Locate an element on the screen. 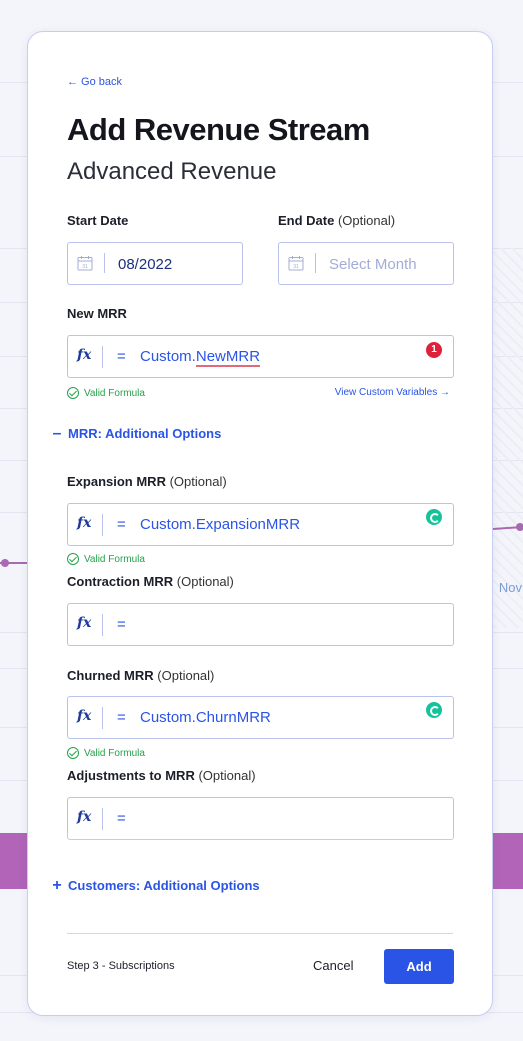  end-date-label: End Date (Optional) is located at coordinates (336, 220).